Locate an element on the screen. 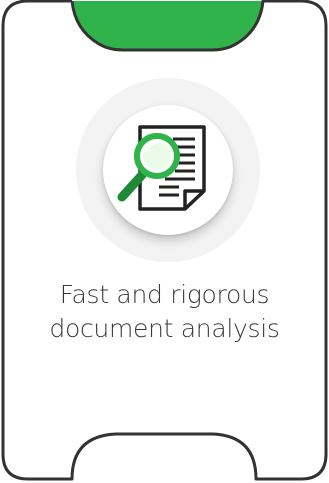 The width and height of the screenshot is (329, 483). caption-line-2: document analysis is located at coordinates (164, 328).